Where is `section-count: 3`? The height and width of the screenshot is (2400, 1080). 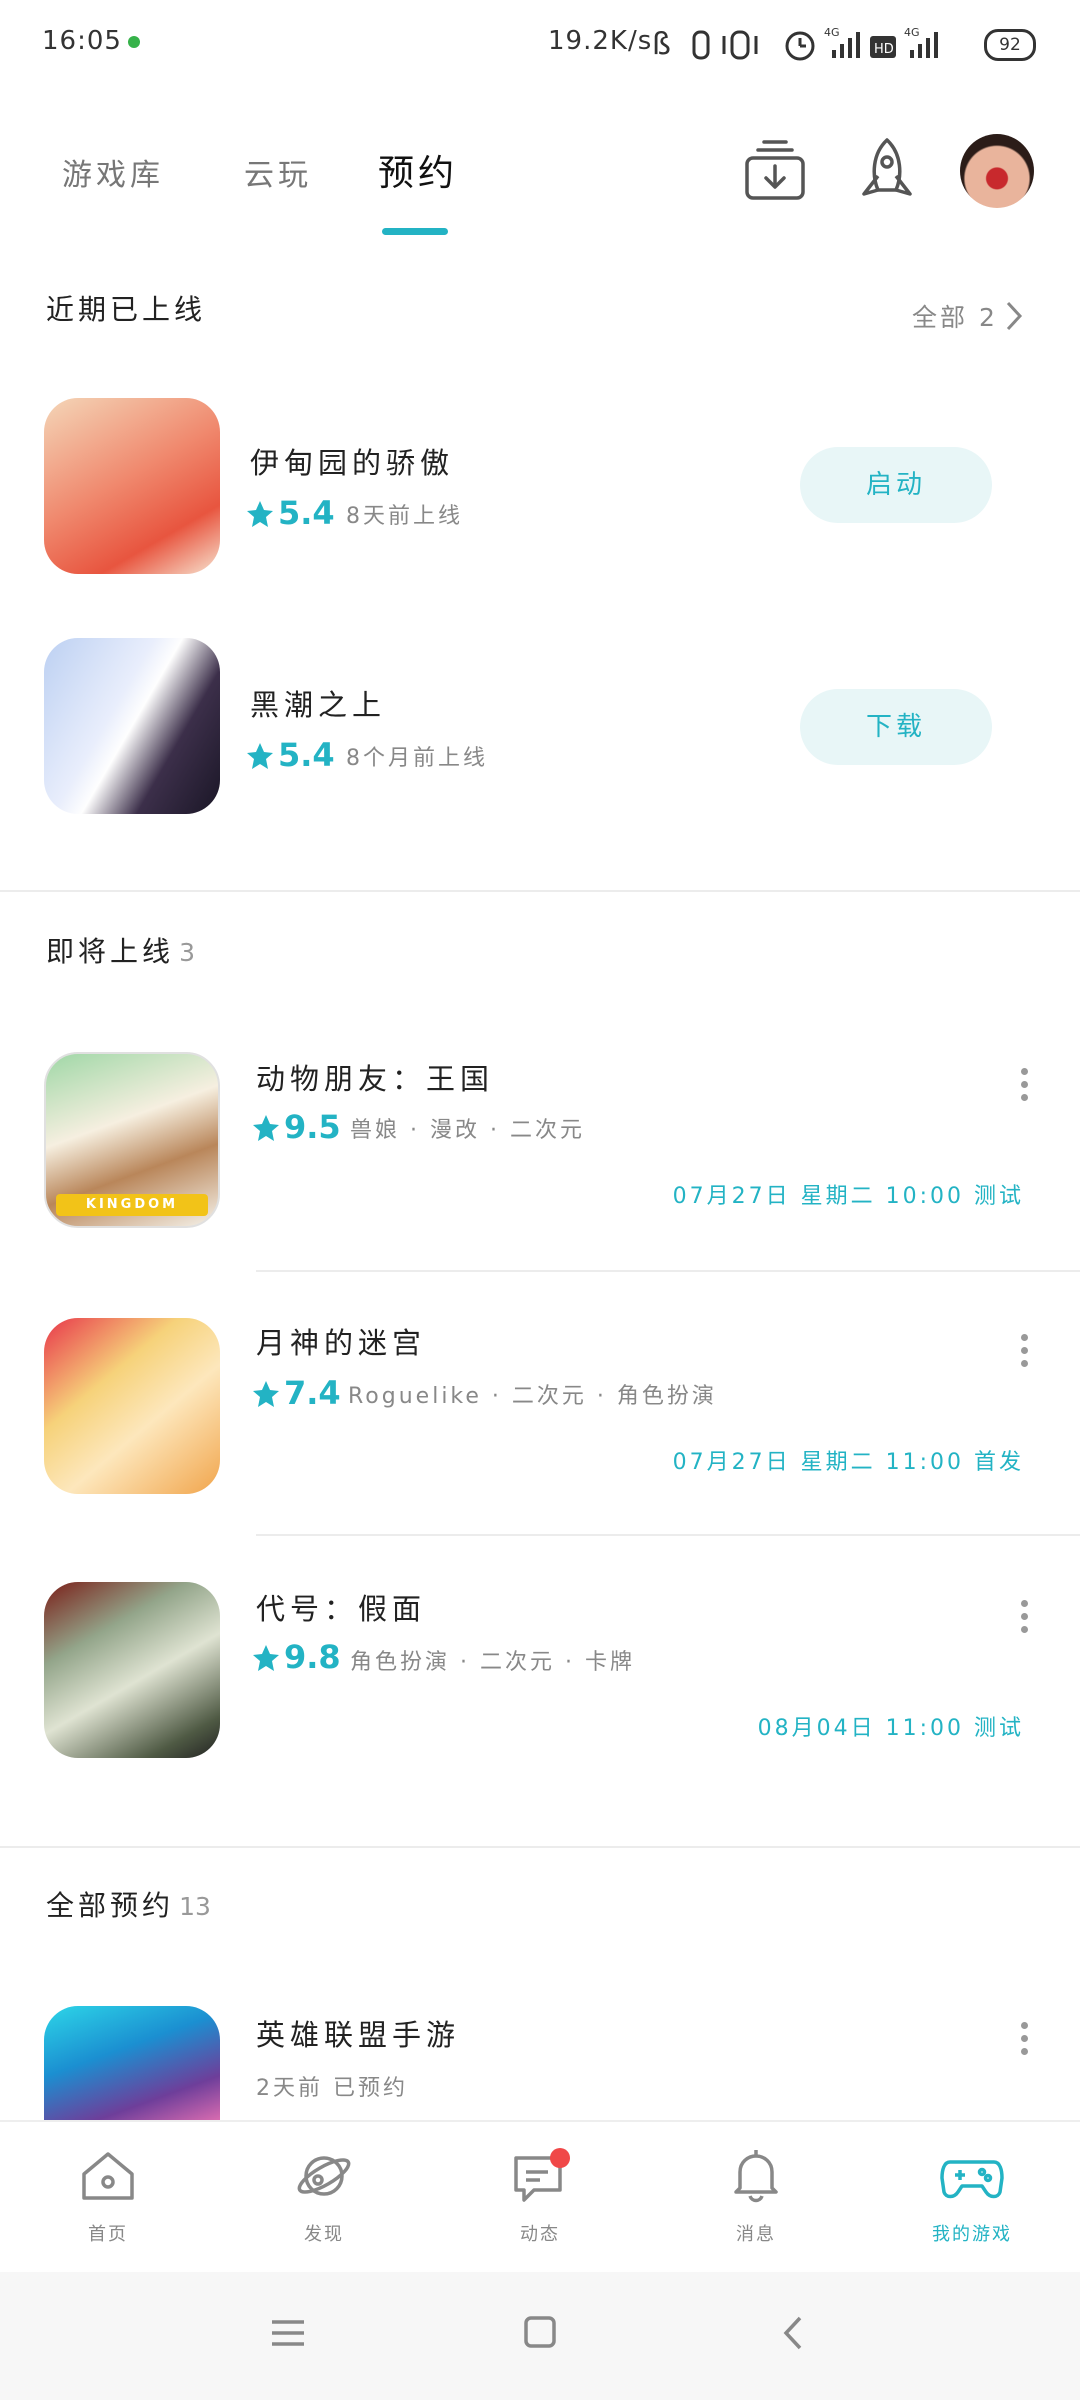 section-count: 3 is located at coordinates (187, 952).